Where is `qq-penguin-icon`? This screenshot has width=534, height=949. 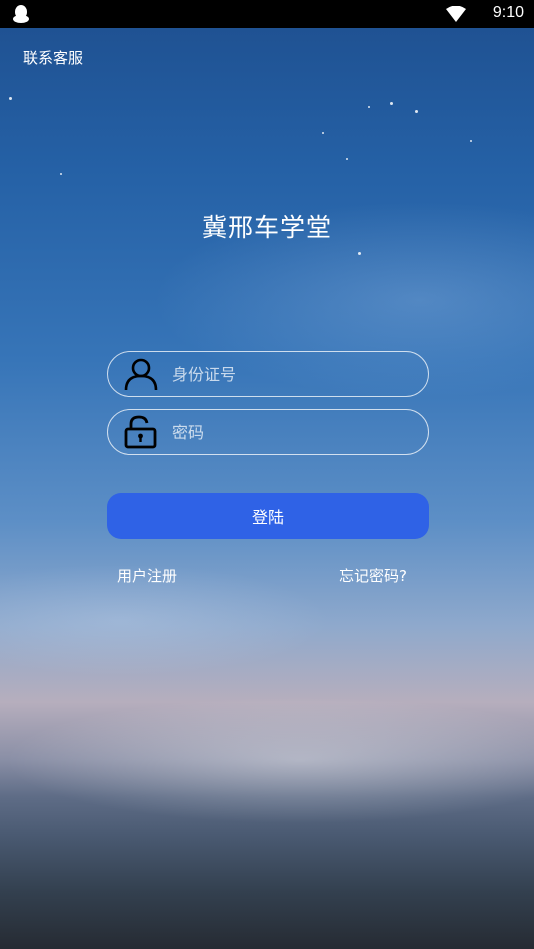 qq-penguin-icon is located at coordinates (21, 16).